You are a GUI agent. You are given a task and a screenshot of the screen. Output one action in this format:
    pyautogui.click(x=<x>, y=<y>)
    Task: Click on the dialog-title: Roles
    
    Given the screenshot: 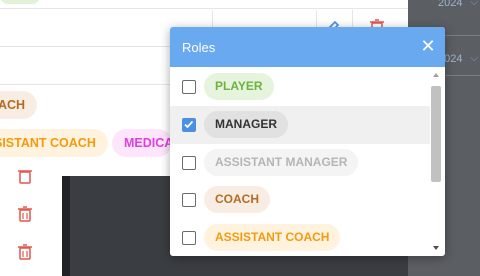 What is the action you would take?
    pyautogui.click(x=199, y=47)
    